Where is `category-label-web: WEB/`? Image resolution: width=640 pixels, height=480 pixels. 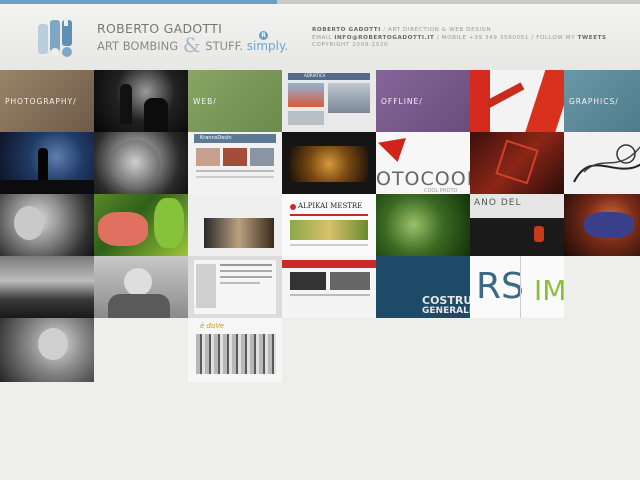 category-label-web: WEB/ is located at coordinates (205, 101).